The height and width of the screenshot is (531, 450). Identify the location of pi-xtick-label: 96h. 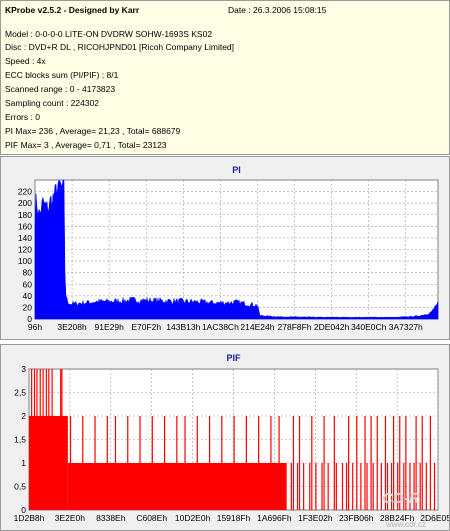
(35, 327).